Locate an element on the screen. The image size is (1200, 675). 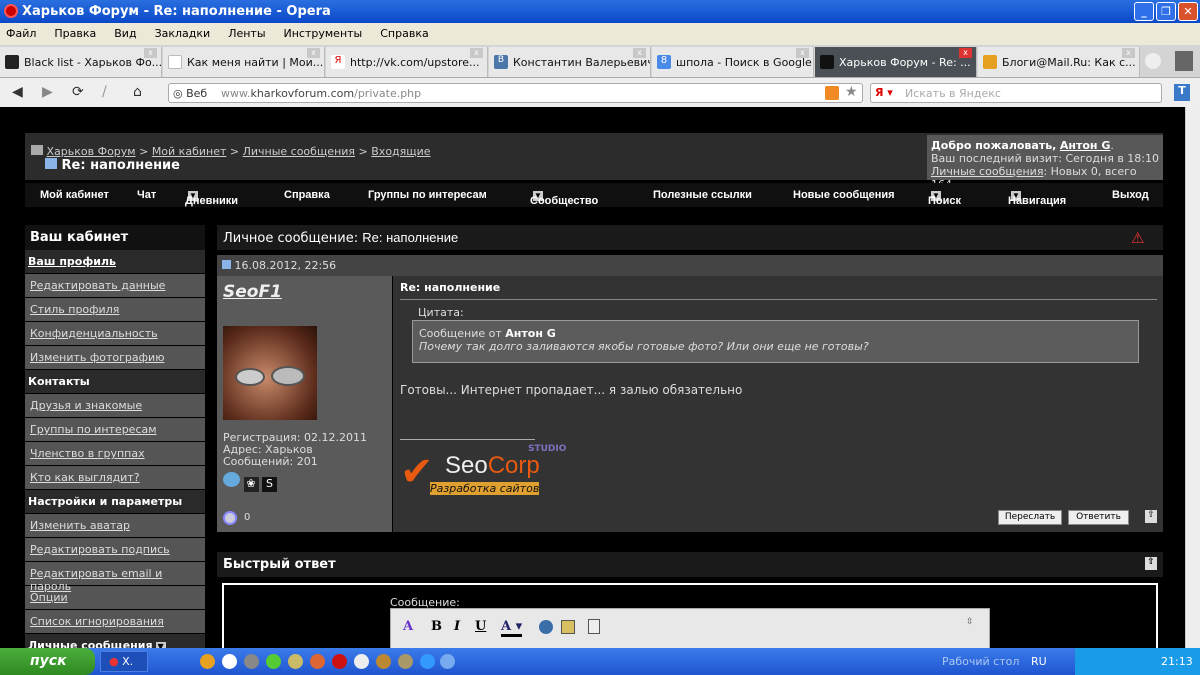
address-field: ◎ Веб www.kharkovforum.com/private.php ★ is located at coordinates (515, 93).